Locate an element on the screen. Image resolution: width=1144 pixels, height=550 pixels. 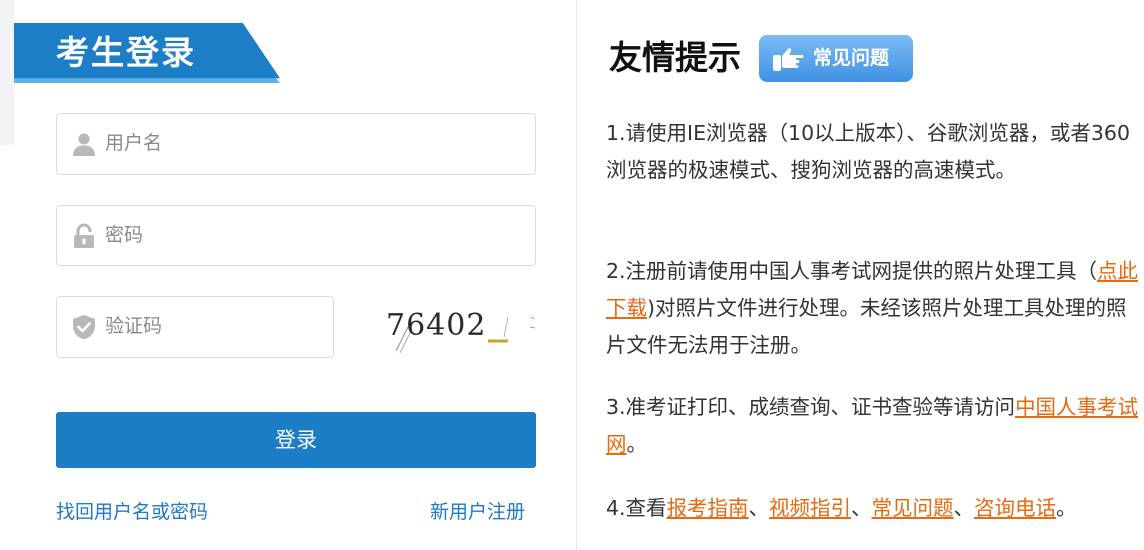
login-banner: 考生登录 is located at coordinates (147, 53).